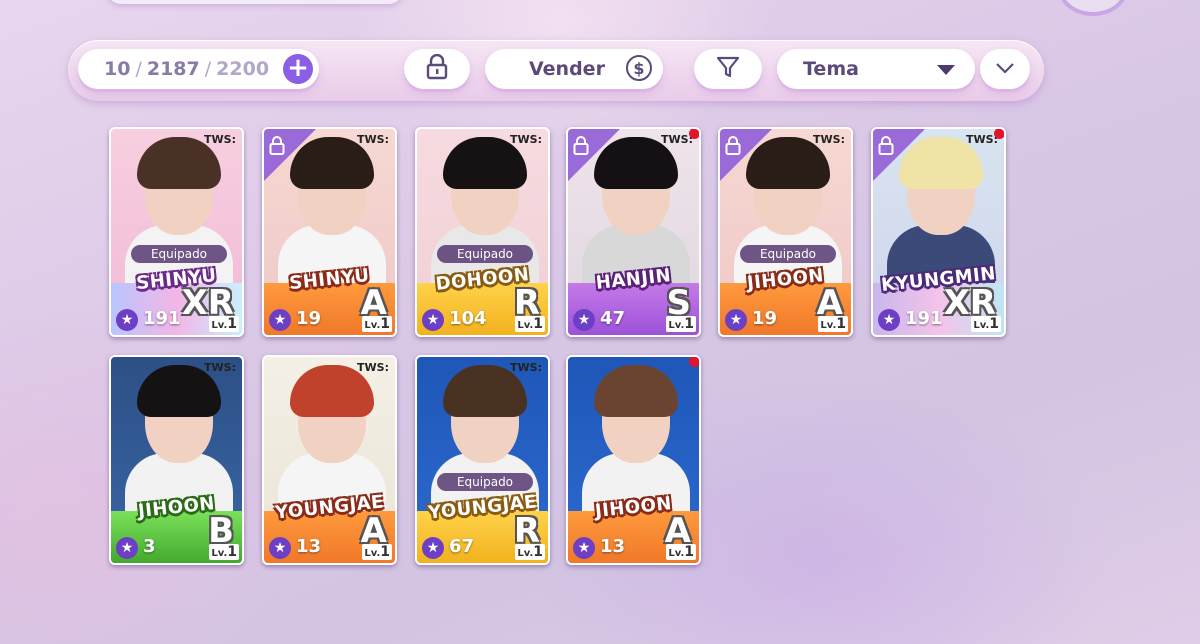 The image size is (1200, 644). What do you see at coordinates (243, 69) in the screenshot?
I see `inventory-max: 2200` at bounding box center [243, 69].